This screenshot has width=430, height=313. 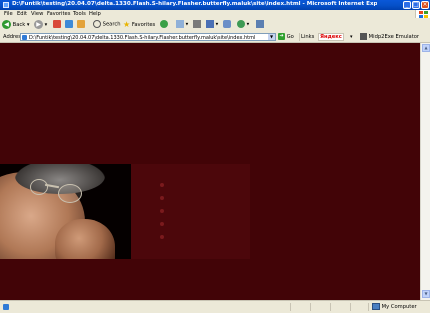 What do you see at coordinates (271, 37) in the screenshot?
I see `address-dropdown-icon: ▼` at bounding box center [271, 37].